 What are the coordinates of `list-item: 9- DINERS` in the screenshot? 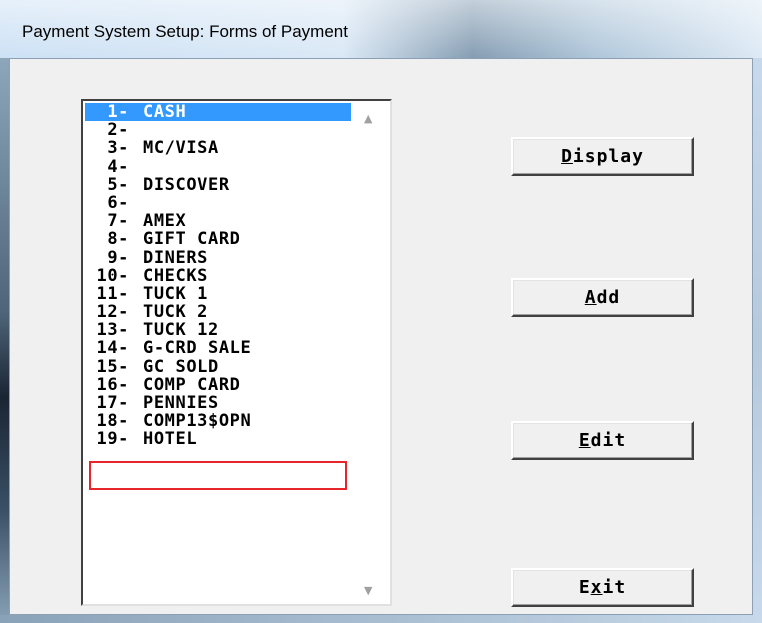 It's located at (219, 257).